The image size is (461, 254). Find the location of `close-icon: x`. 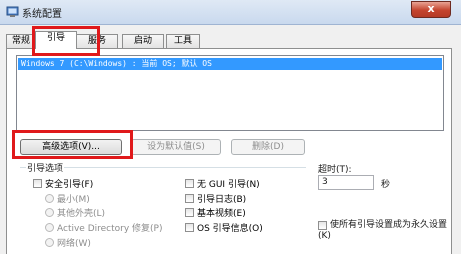

close-icon: x is located at coordinates (431, 8).